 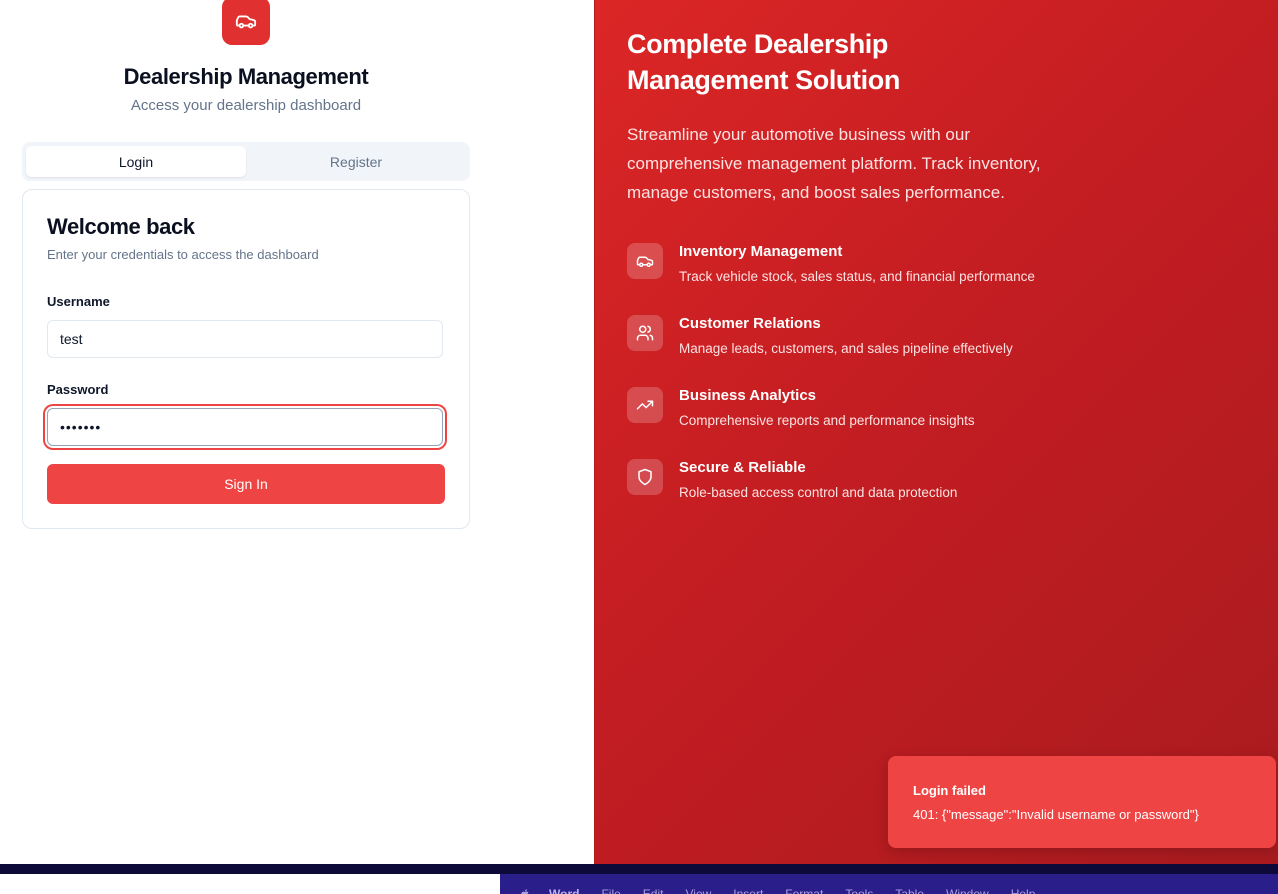 I want to click on menu-window: Window, so click(x=967, y=884).